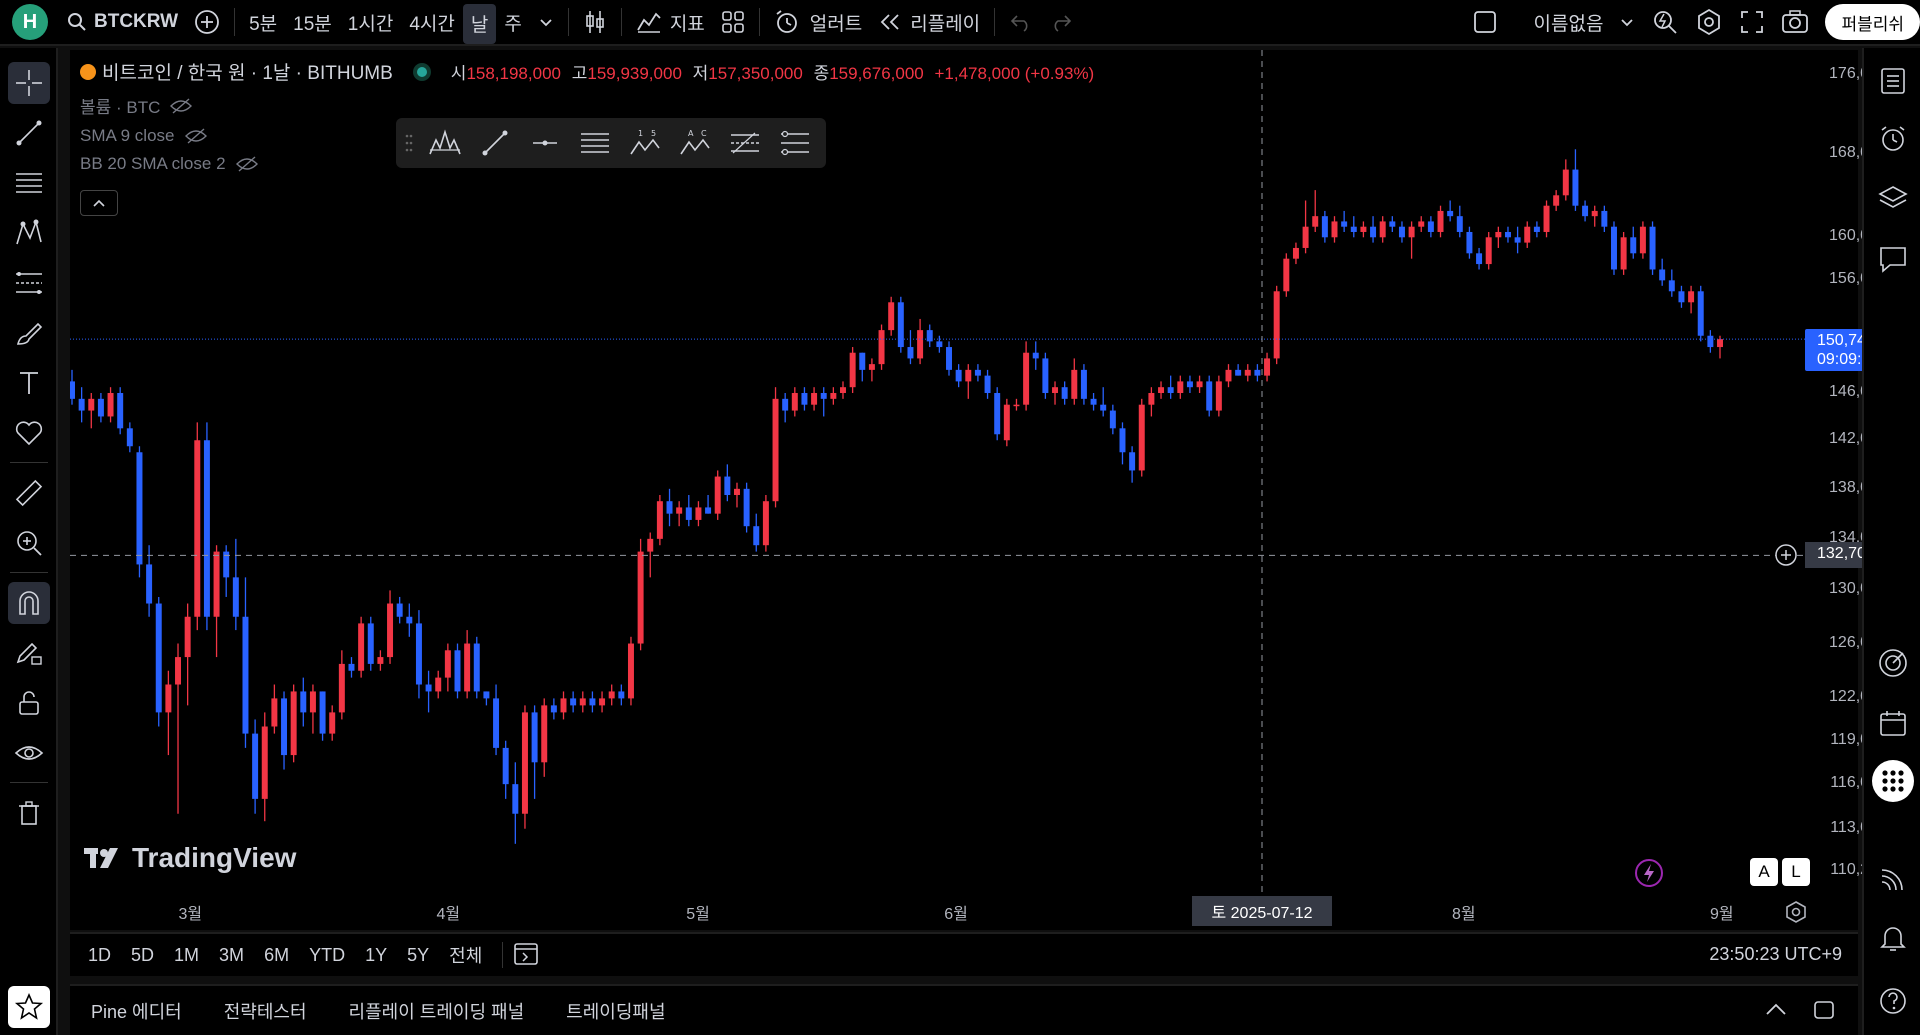  I want to click on tab-trading-panel: 트레이딩패널, so click(615, 1011).